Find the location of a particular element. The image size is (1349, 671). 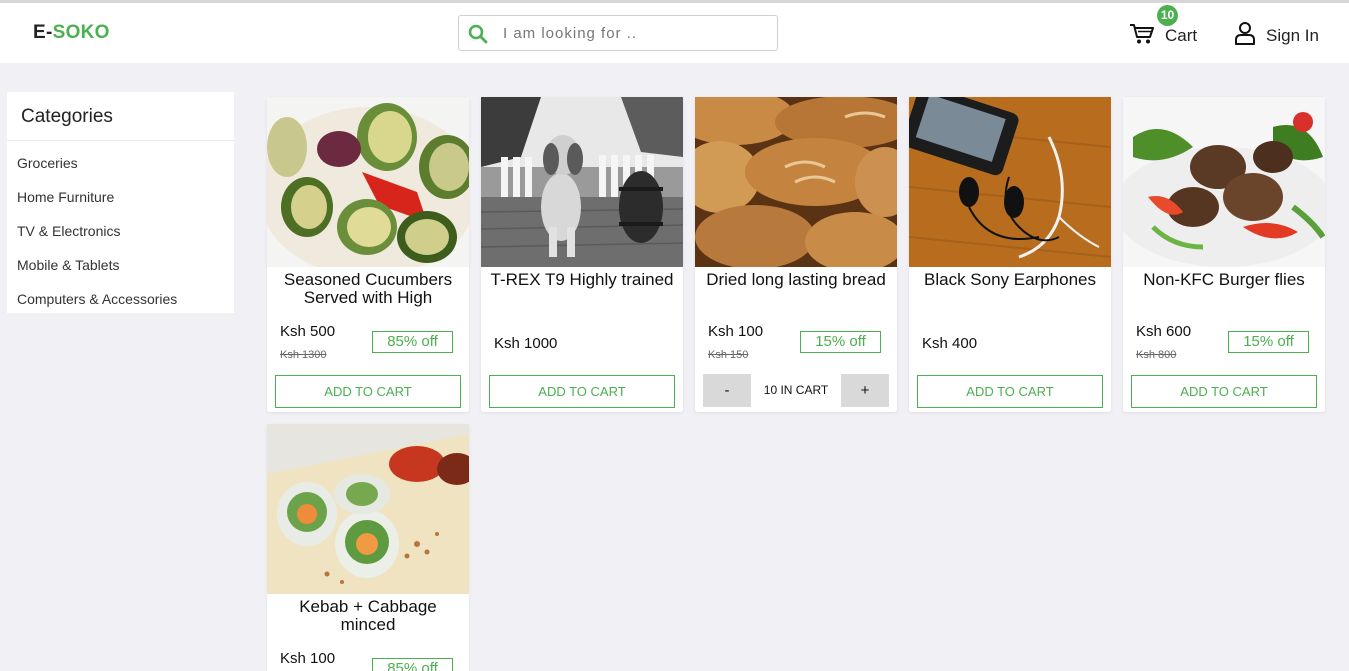

product-name: Black Sony Earphones is located at coordinates (1010, 280).